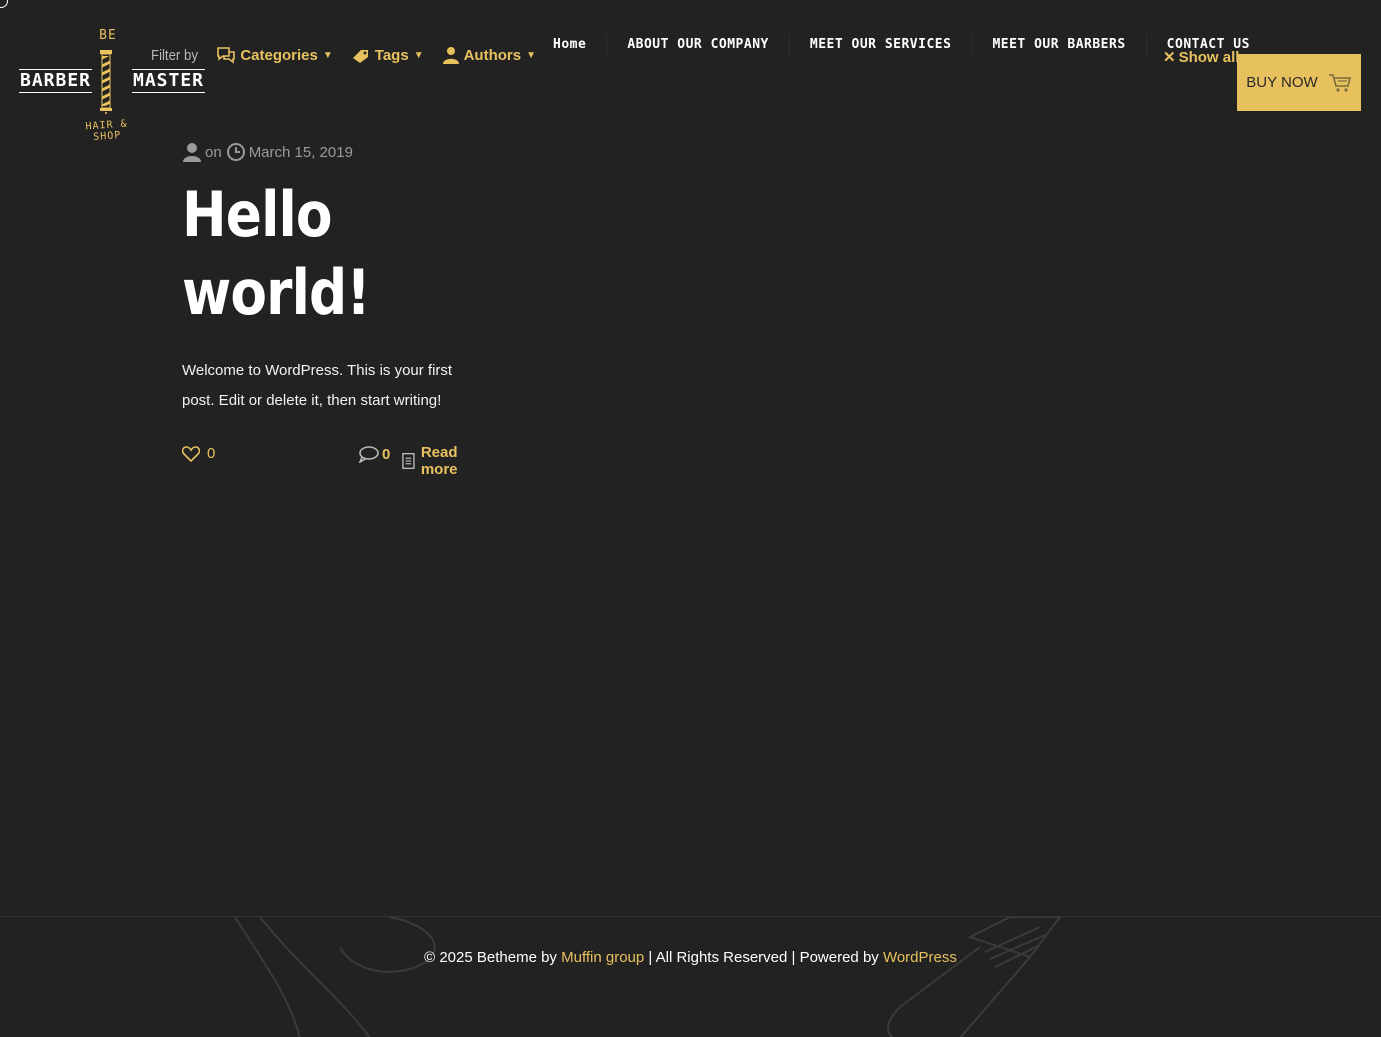 The height and width of the screenshot is (1037, 1381). Describe the element at coordinates (213, 152) in the screenshot. I see `post-meta-on: on` at that location.